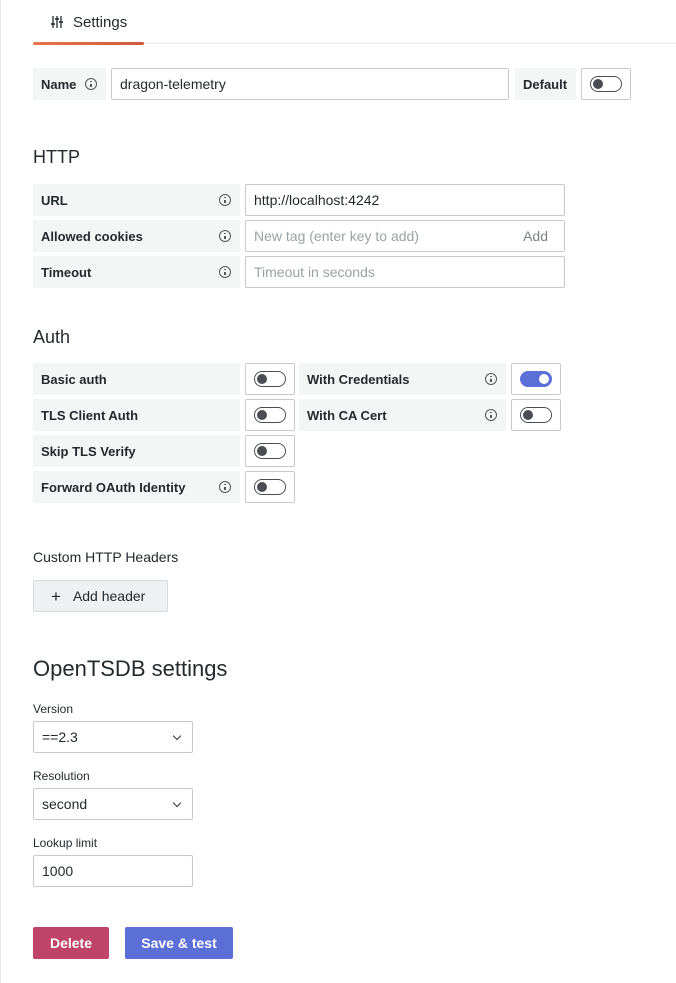  I want to click on name-value: dragon-telemetry, so click(173, 84).